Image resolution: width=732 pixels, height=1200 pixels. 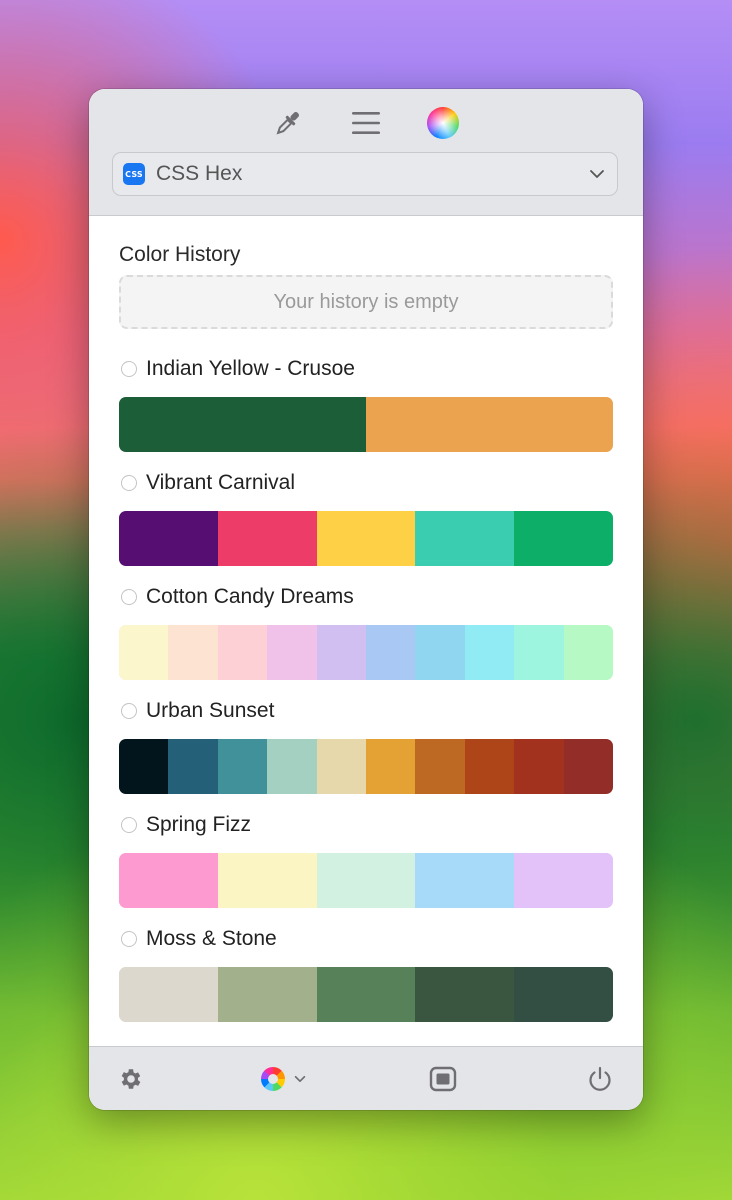 I want to click on palette: Indian Yellow - Crusoe, so click(x=366, y=403).